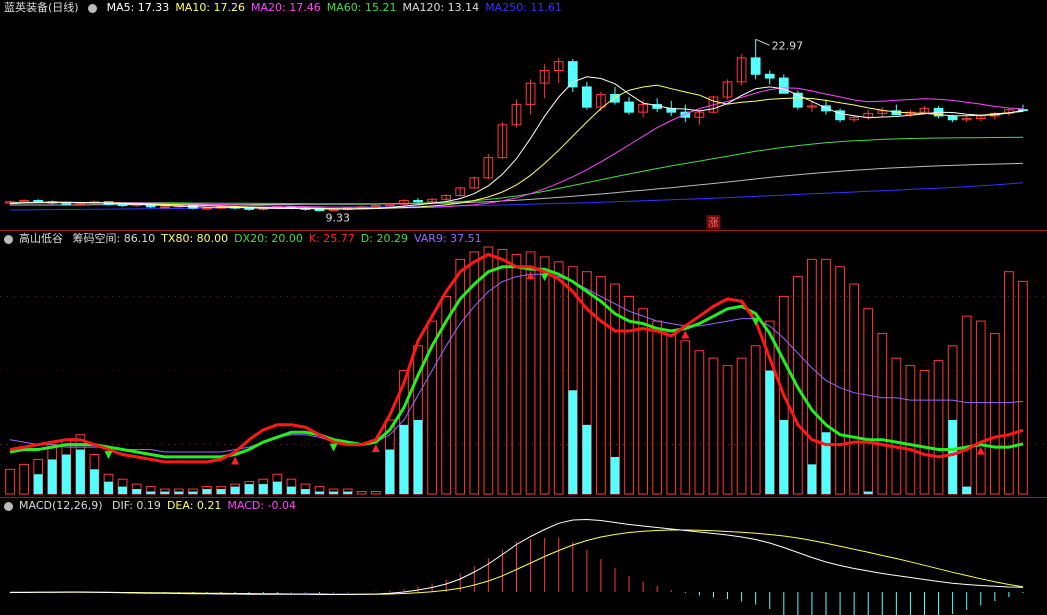 This screenshot has width=1047, height=615. What do you see at coordinates (331, 238) in the screenshot?
I see `indicator-legend-item: K: 25.77` at bounding box center [331, 238].